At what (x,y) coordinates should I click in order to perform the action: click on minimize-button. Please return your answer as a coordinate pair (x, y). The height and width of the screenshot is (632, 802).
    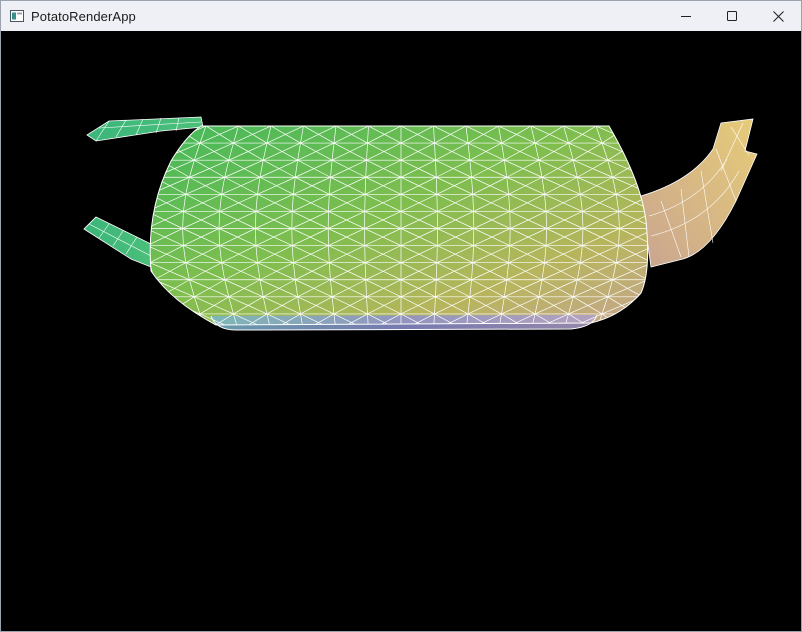
    Looking at the image, I should click on (686, 16).